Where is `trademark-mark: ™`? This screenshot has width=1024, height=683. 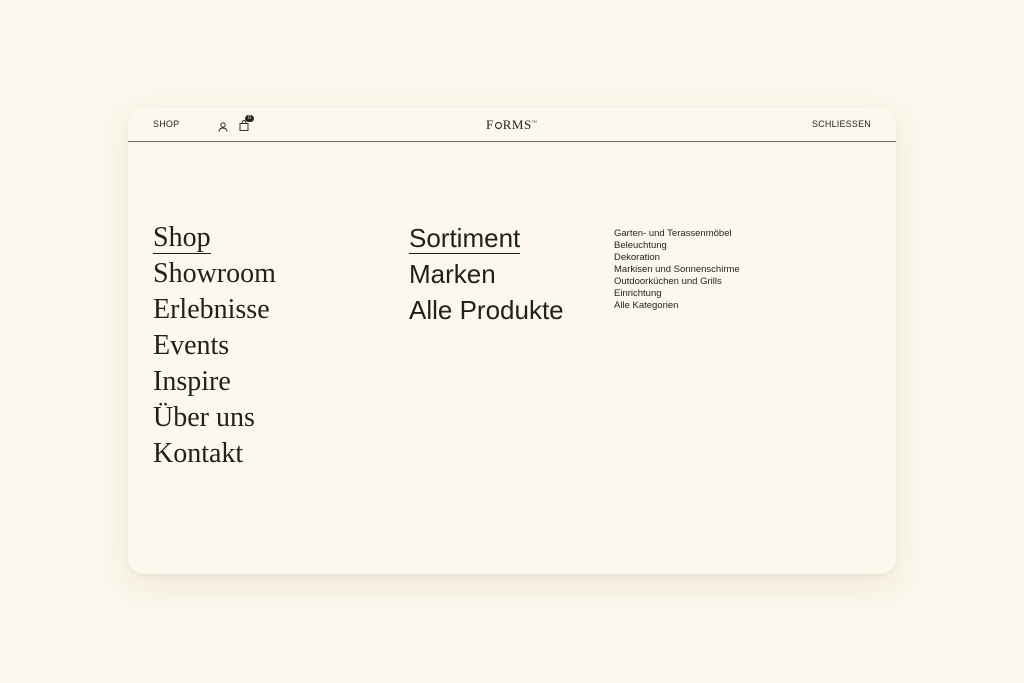
trademark-mark: ™ is located at coordinates (534, 123).